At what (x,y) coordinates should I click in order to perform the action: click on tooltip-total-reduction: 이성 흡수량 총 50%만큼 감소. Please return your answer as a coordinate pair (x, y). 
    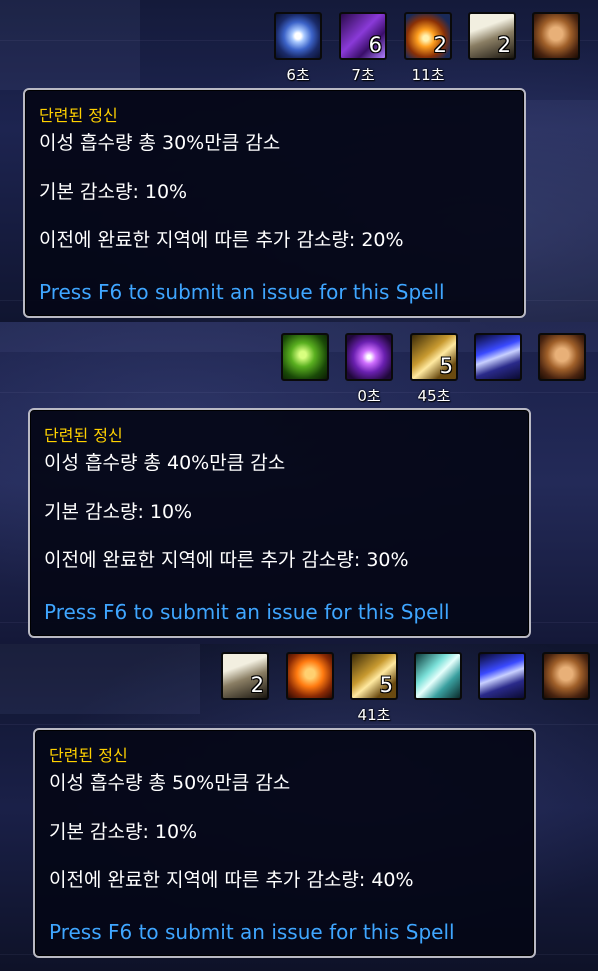
    Looking at the image, I should click on (170, 783).